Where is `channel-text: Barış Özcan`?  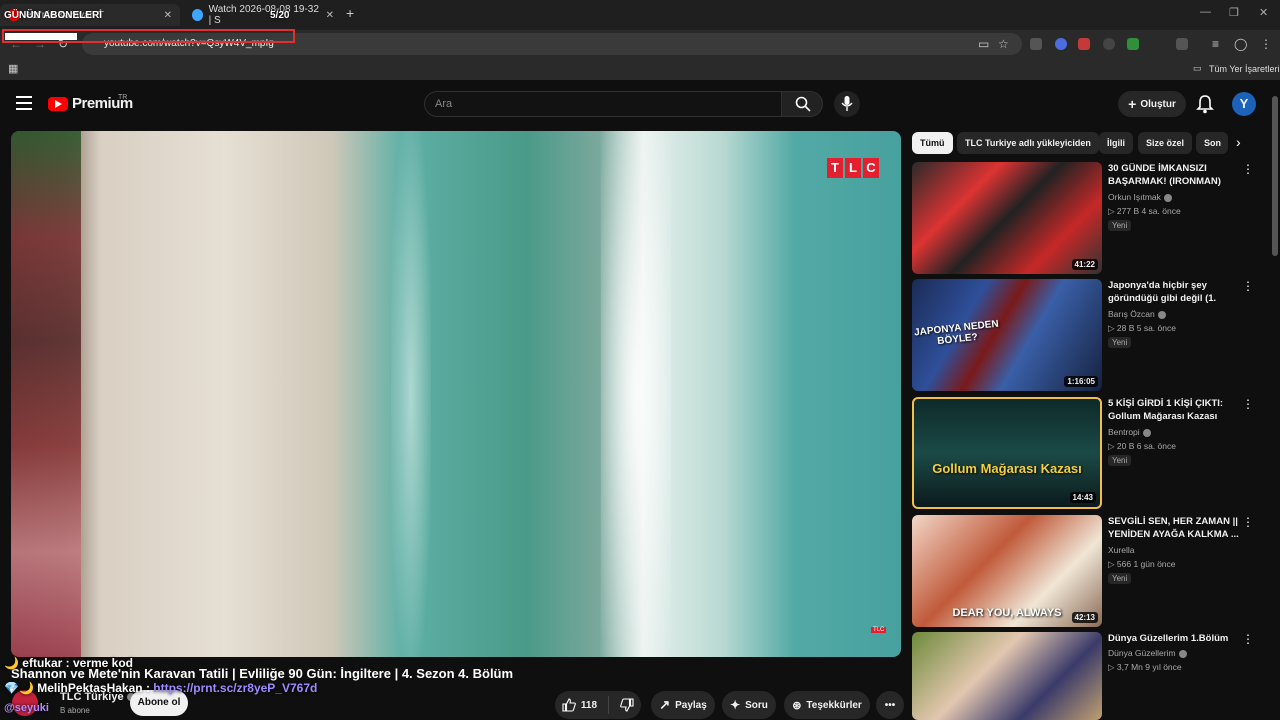
channel-text: Barış Özcan is located at coordinates (1131, 314).